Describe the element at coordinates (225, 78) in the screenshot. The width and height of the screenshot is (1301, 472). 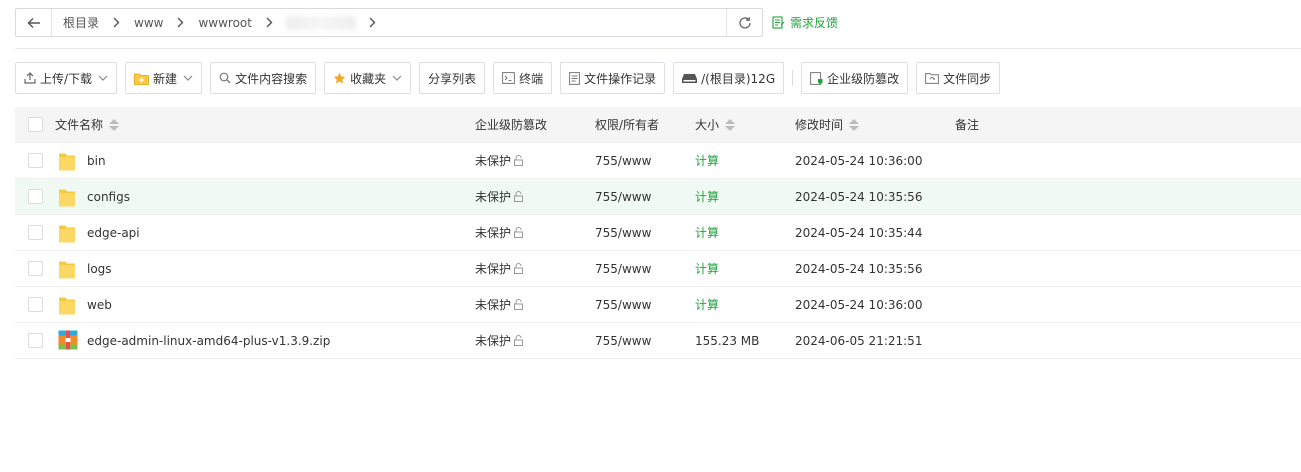
I see `search-icon` at that location.